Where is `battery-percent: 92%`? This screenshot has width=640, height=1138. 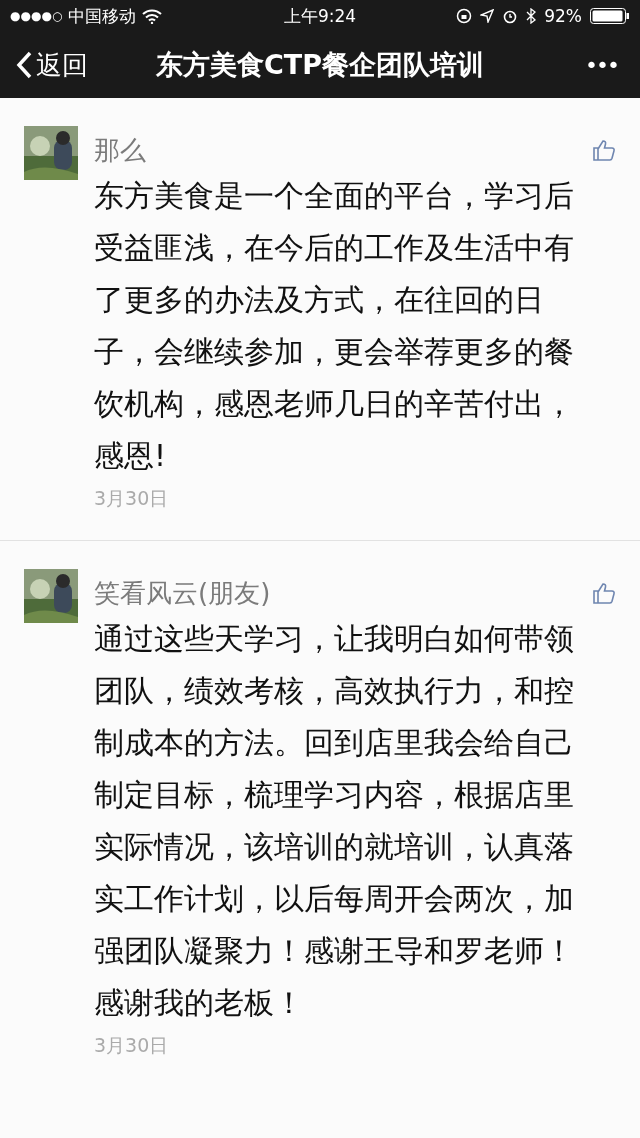
battery-percent: 92% is located at coordinates (563, 16).